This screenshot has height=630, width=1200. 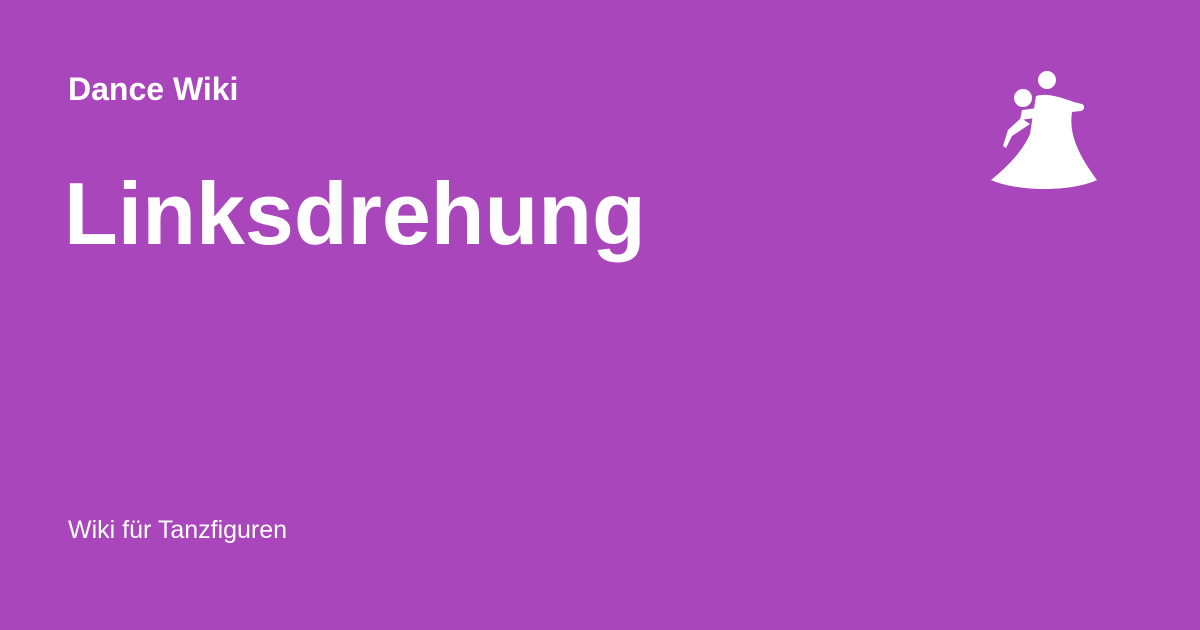 I want to click on site-name: Dance Wiki, so click(x=153, y=89).